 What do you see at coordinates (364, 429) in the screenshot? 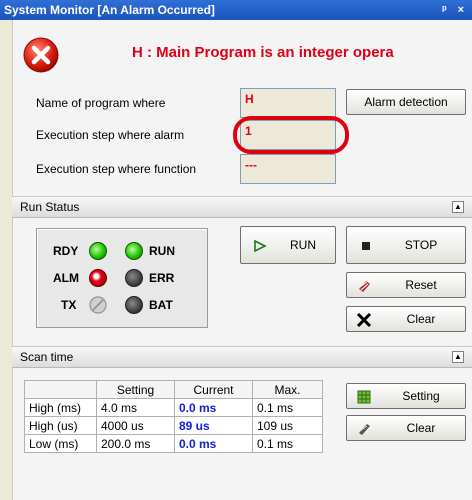
I see `clear-eraser-icon` at bounding box center [364, 429].